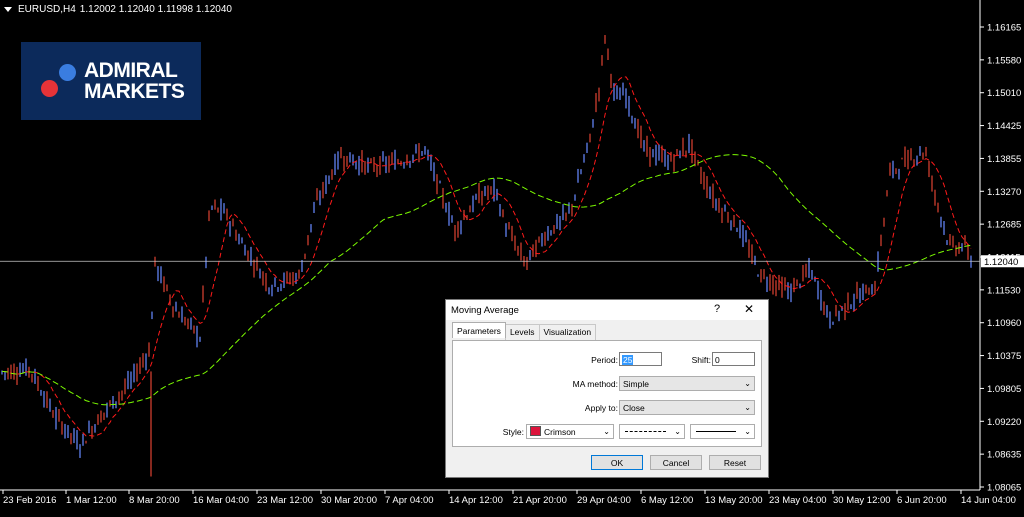  Describe the element at coordinates (8, 9) in the screenshot. I see `dropdown-triangle-icon` at that location.